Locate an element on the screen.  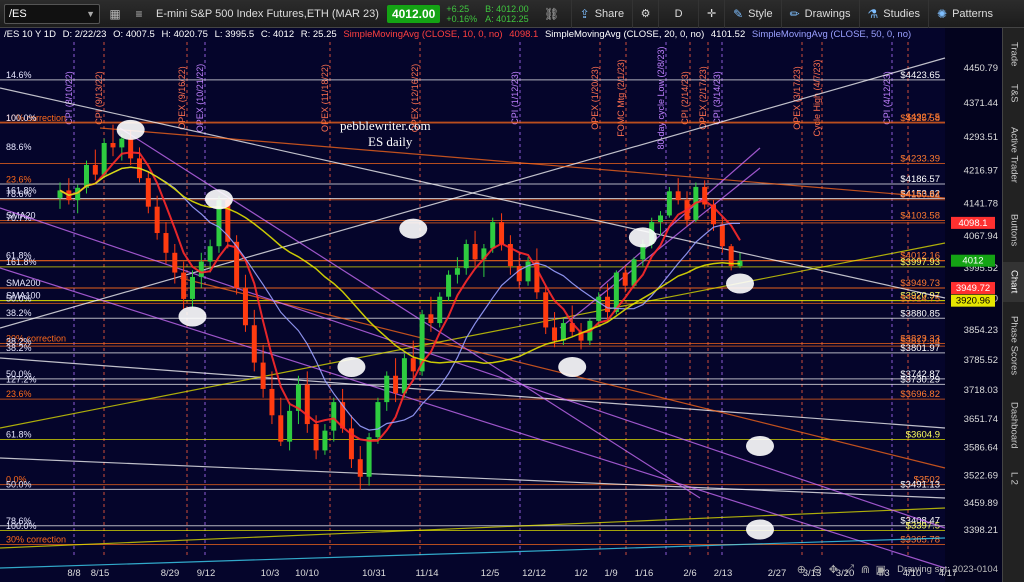
tab-buttons: Buttons is located at coordinates (1013, 230).